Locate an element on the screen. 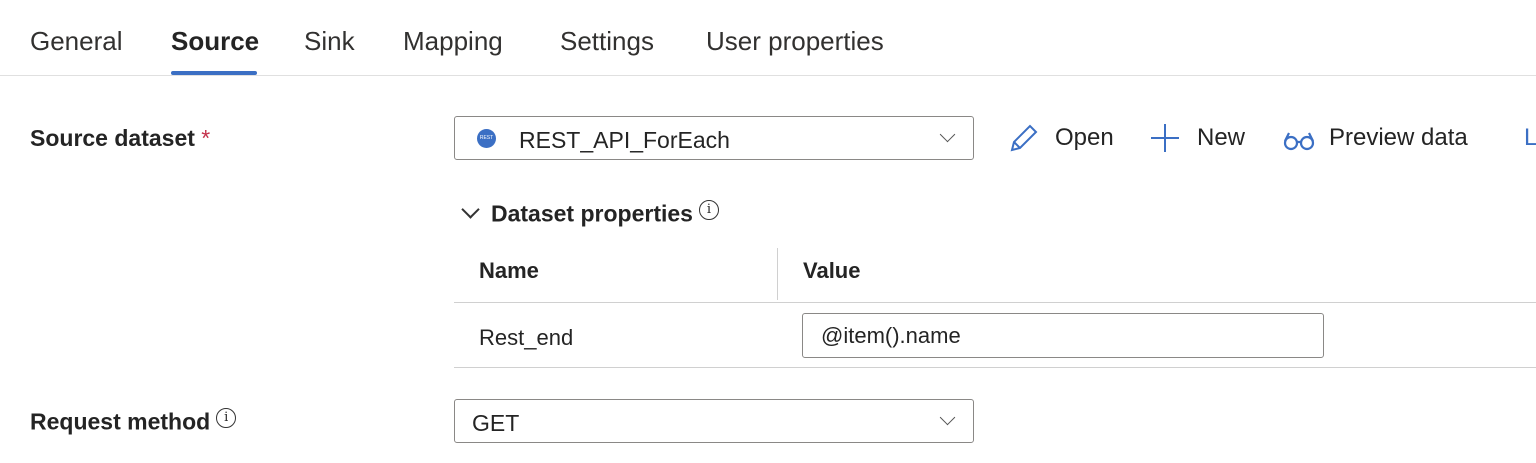 The image size is (1536, 463). preview-data-label: Preview data is located at coordinates (1398, 137).